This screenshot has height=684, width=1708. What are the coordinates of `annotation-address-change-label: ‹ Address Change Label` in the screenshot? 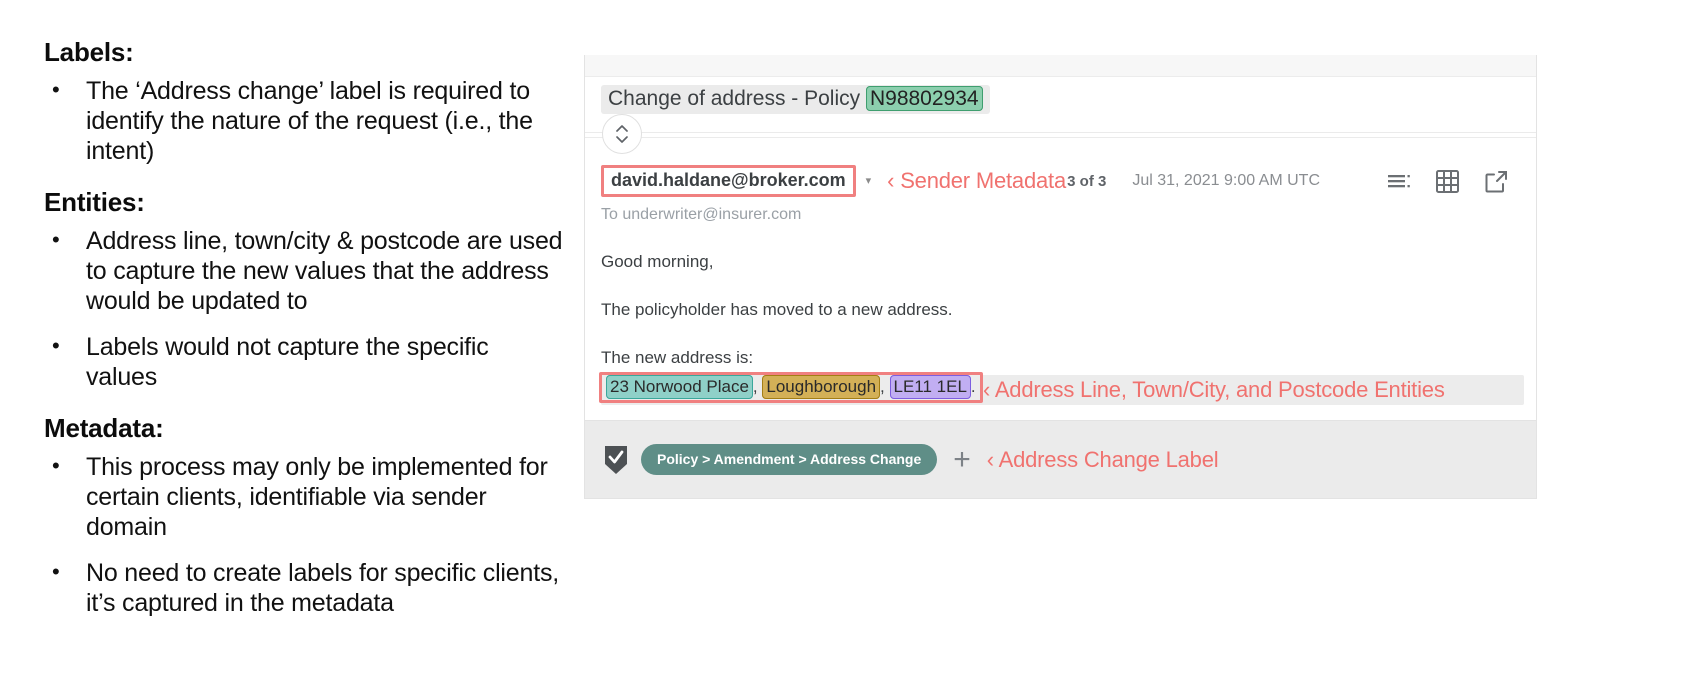 It's located at (1102, 459).